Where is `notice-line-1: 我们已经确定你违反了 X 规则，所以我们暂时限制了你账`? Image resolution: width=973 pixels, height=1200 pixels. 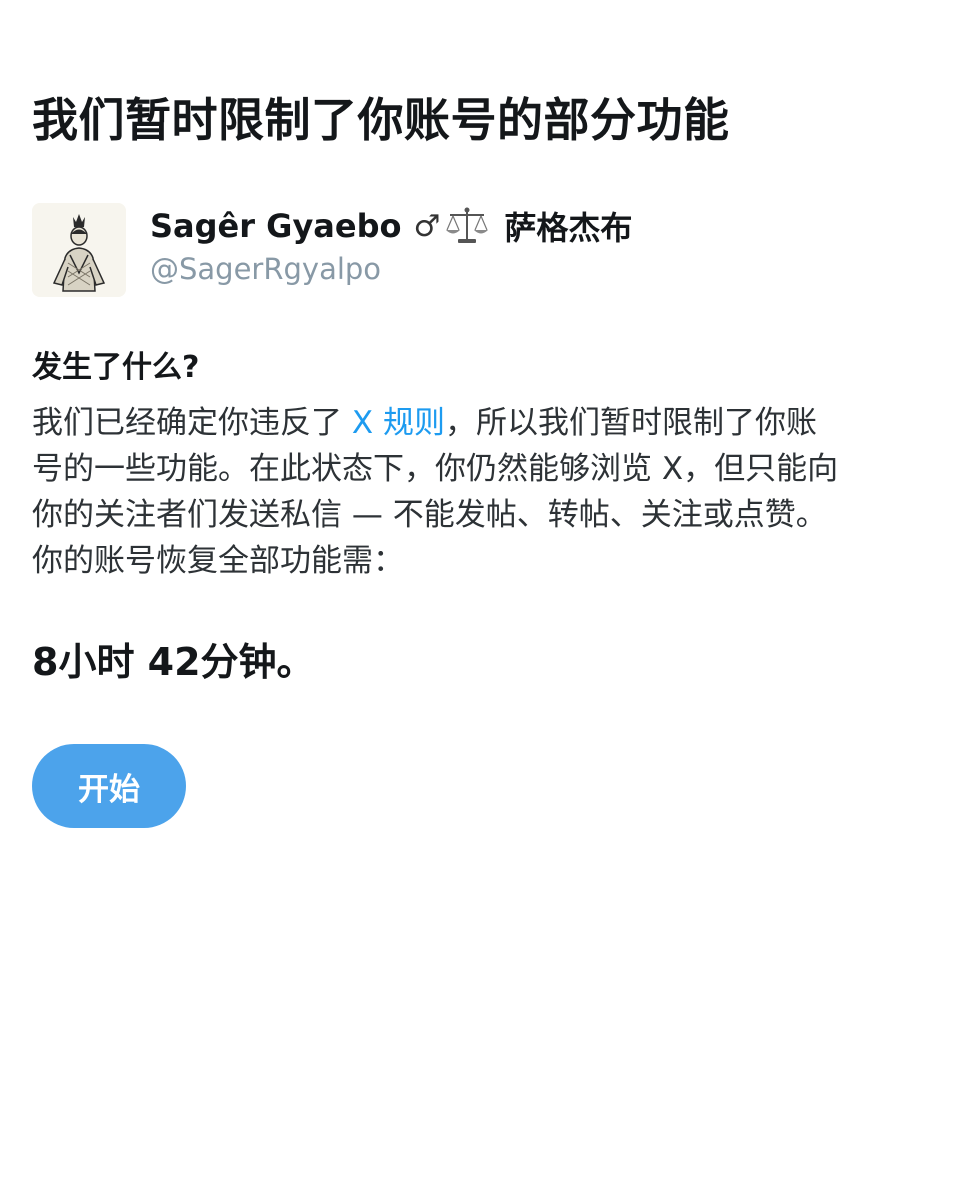 notice-line-1: 我们已经确定你违反了 X 规则，所以我们暂时限制了你账 is located at coordinates (484, 423).